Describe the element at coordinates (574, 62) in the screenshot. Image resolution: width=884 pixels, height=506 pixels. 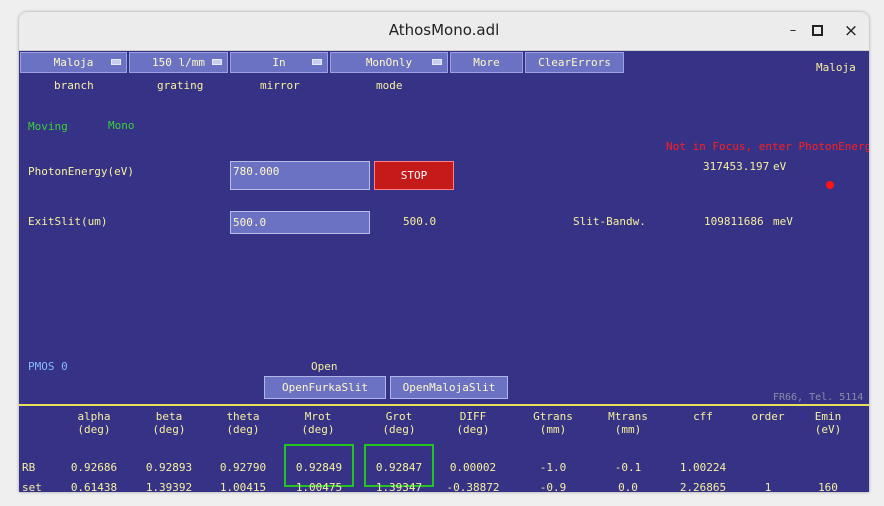
I see `clear-errors-button: ClearErrors` at that location.